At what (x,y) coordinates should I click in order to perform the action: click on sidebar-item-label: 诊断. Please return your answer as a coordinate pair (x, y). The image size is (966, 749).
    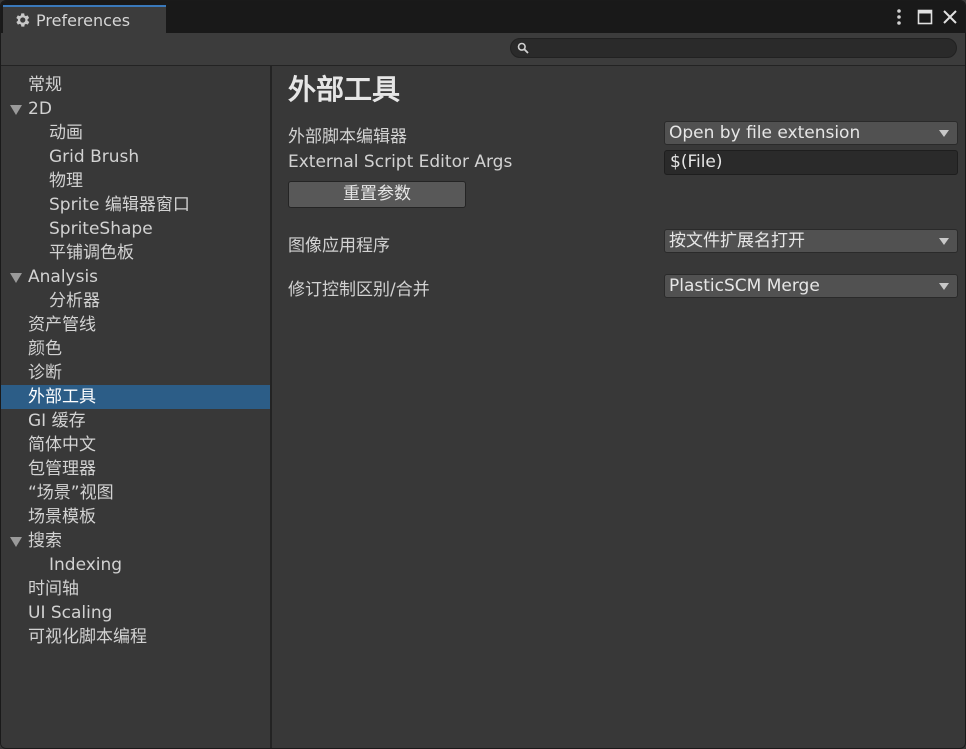
    Looking at the image, I should click on (45, 373).